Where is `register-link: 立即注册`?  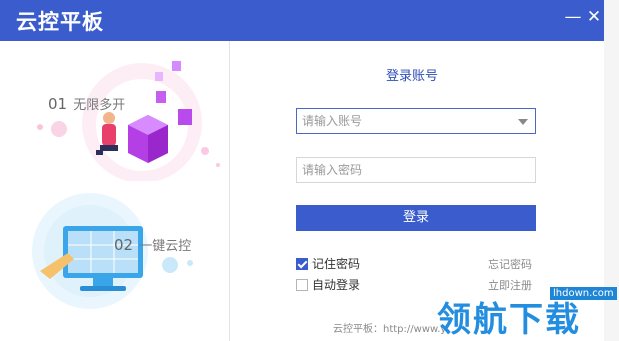 register-link: 立即注册 is located at coordinates (510, 285).